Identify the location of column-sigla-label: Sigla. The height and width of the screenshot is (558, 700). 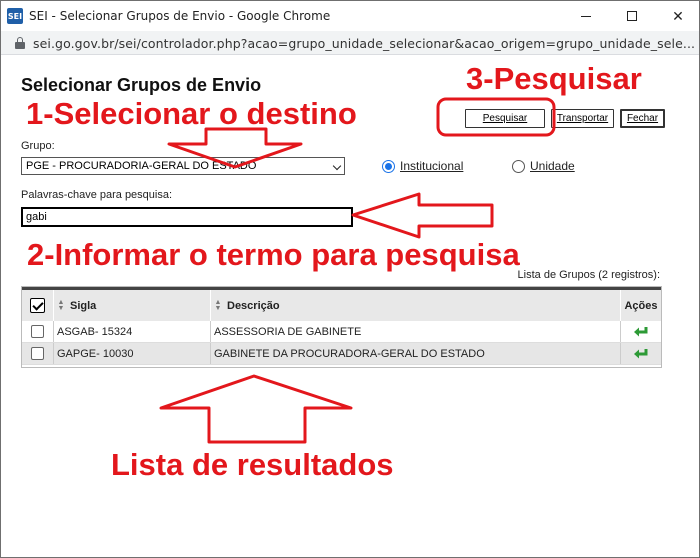
(83, 305).